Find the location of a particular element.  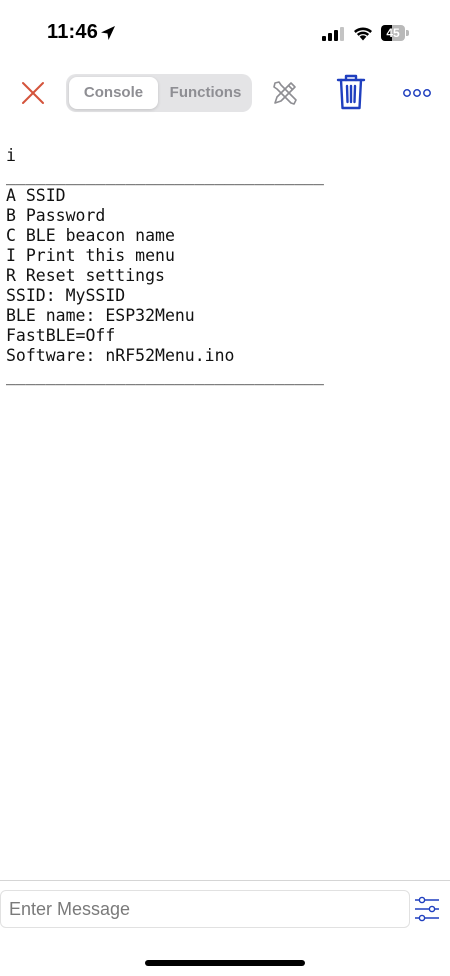

status-time: 11:46 is located at coordinates (73, 32).